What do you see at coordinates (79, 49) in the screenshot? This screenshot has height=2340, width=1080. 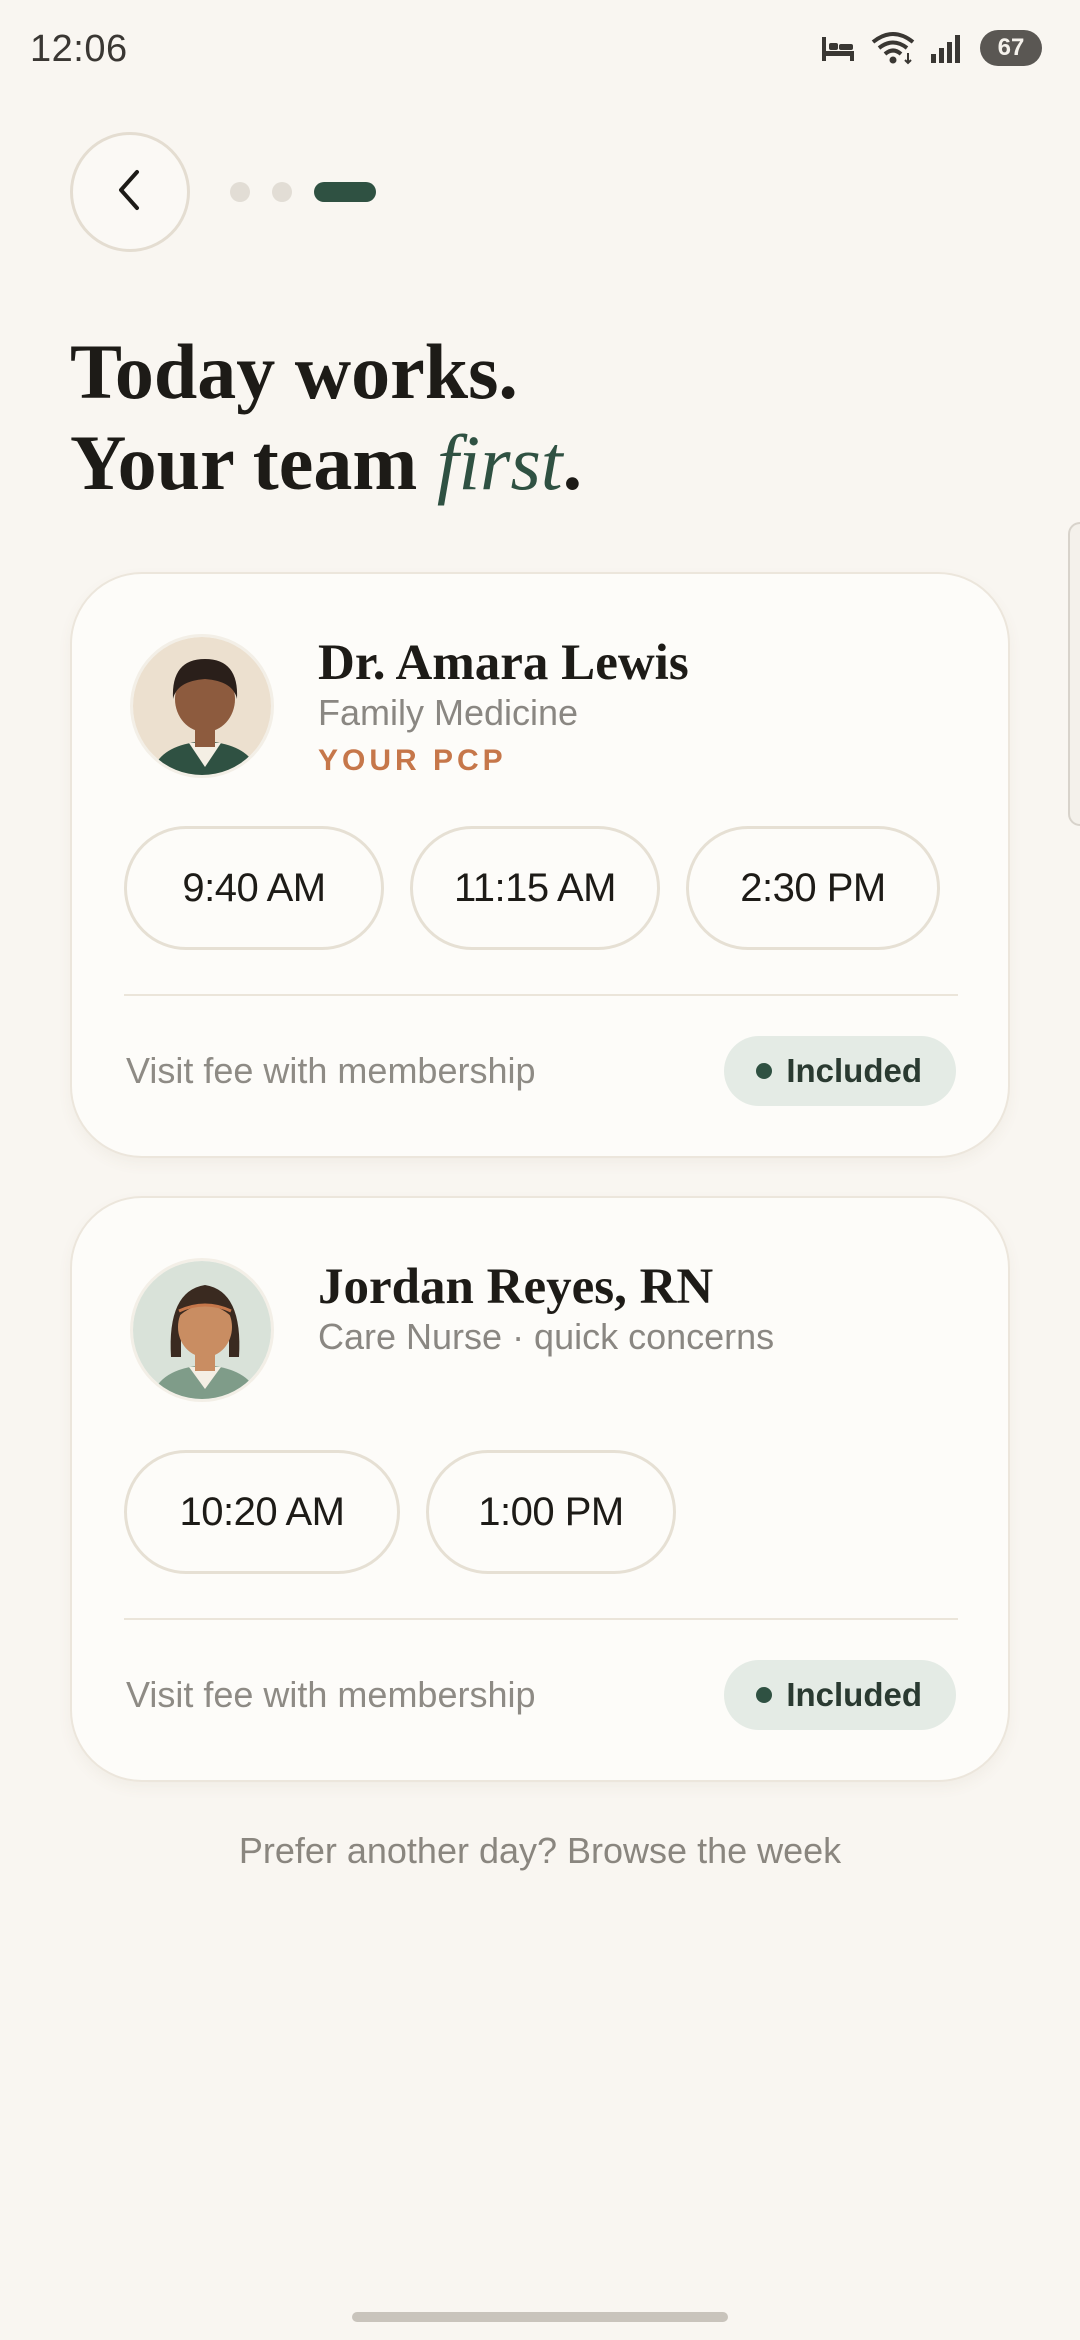 I see `status-time: 12:06` at bounding box center [79, 49].